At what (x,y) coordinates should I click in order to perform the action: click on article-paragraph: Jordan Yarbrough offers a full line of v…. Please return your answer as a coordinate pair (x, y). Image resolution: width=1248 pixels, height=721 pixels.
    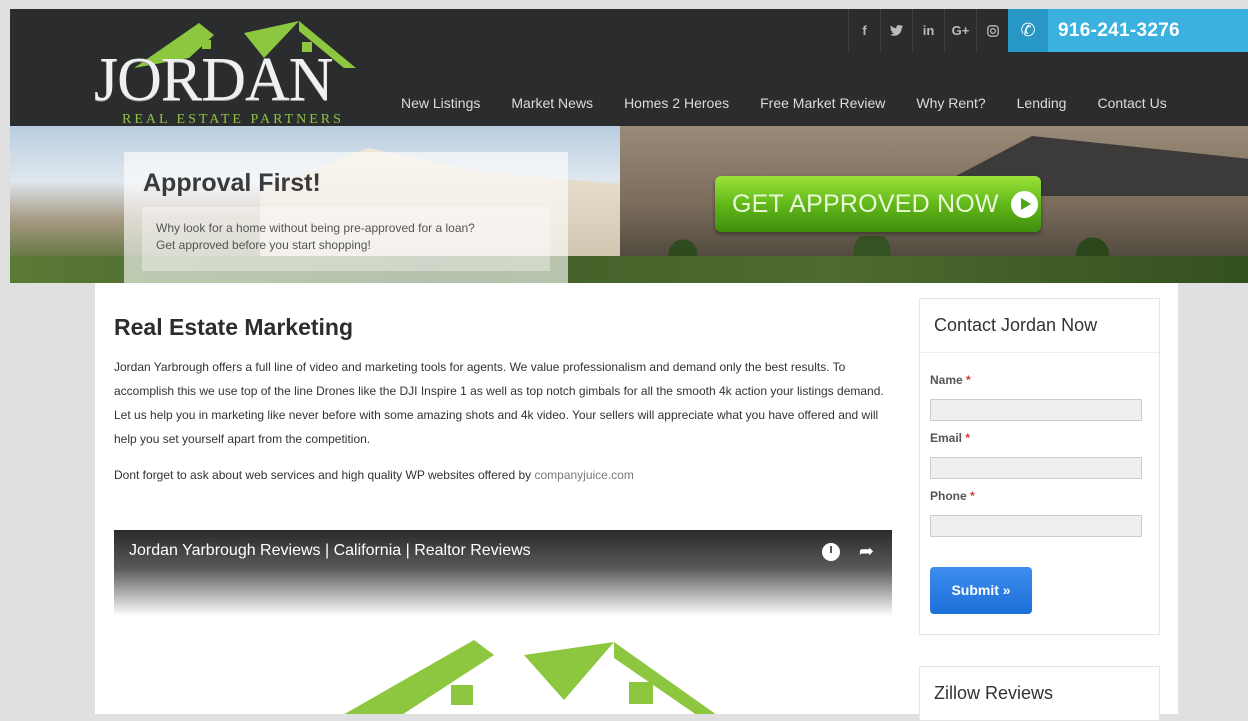
    Looking at the image, I should click on (499, 403).